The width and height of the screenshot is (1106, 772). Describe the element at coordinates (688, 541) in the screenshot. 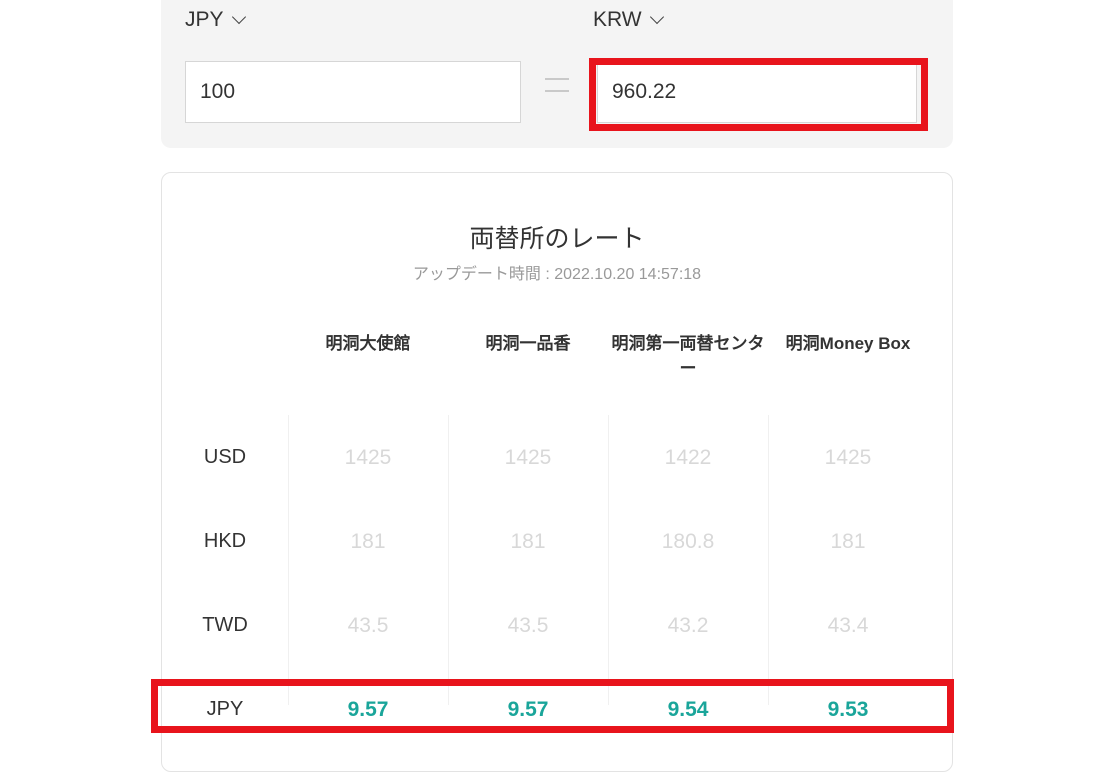

I see `rate-cell: 180.8` at that location.